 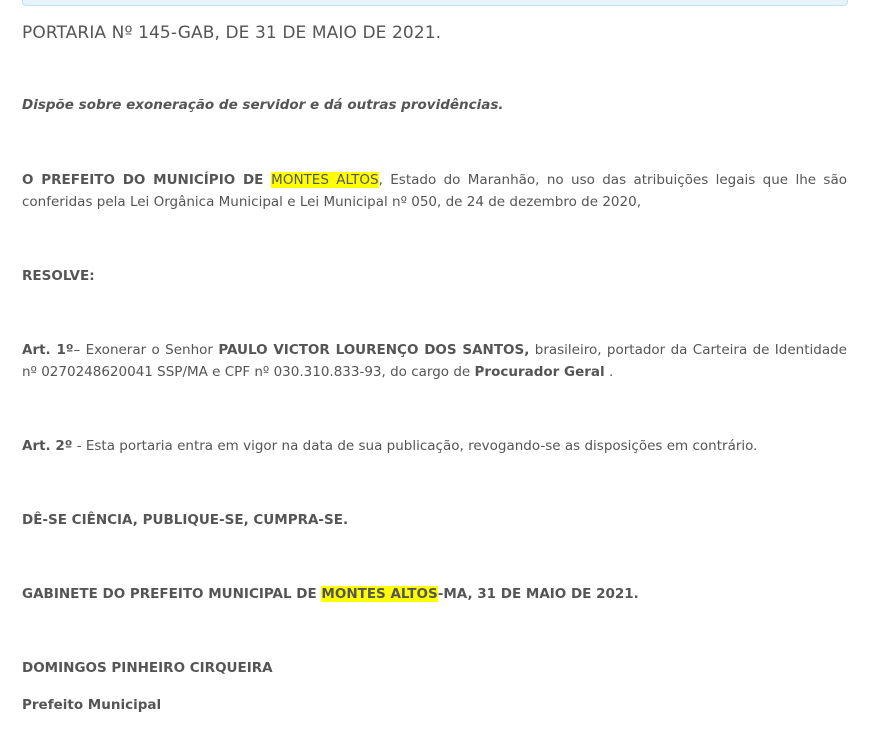 I want to click on signature-name: DOMINGOS PINHEIRO CIRQUEIRA, so click(x=147, y=668).